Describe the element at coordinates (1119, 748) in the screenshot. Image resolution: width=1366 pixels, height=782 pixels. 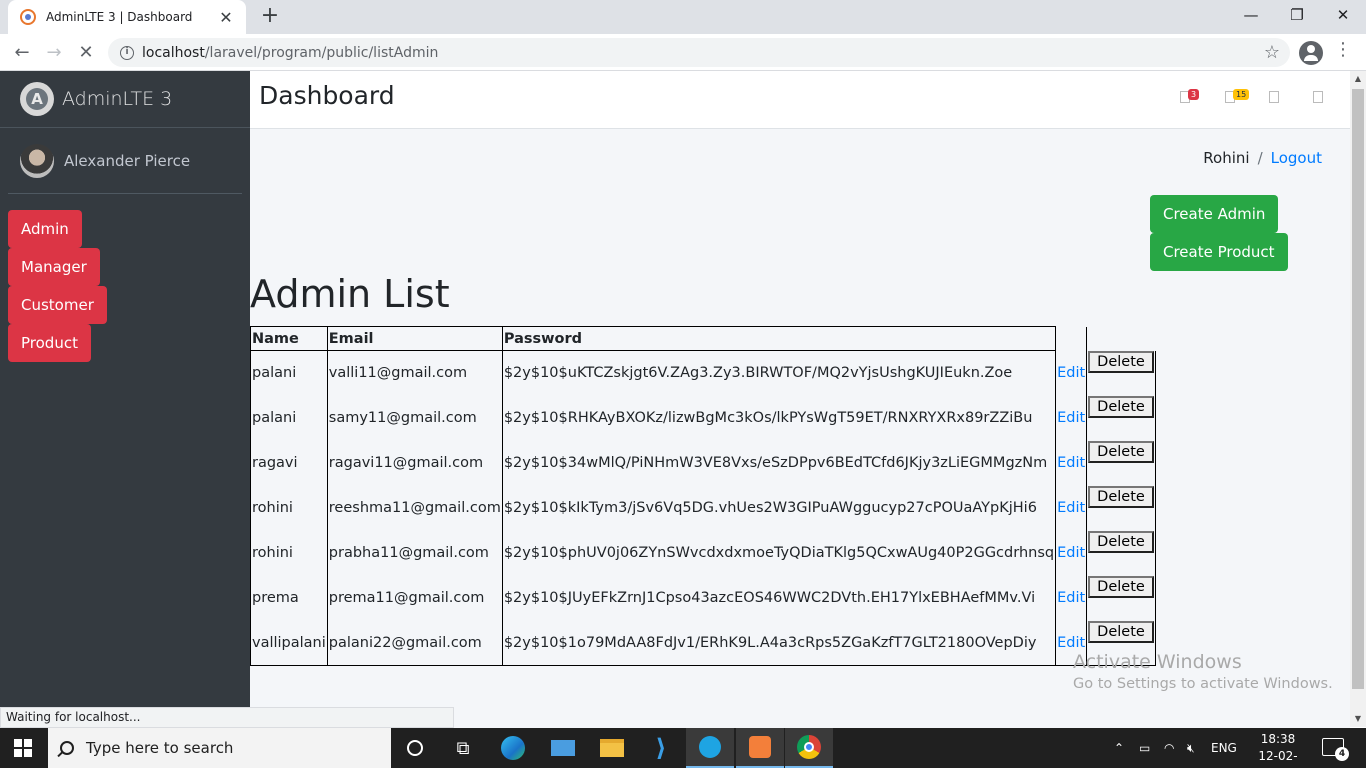
I see `show-hidden-icons: ⌃` at that location.